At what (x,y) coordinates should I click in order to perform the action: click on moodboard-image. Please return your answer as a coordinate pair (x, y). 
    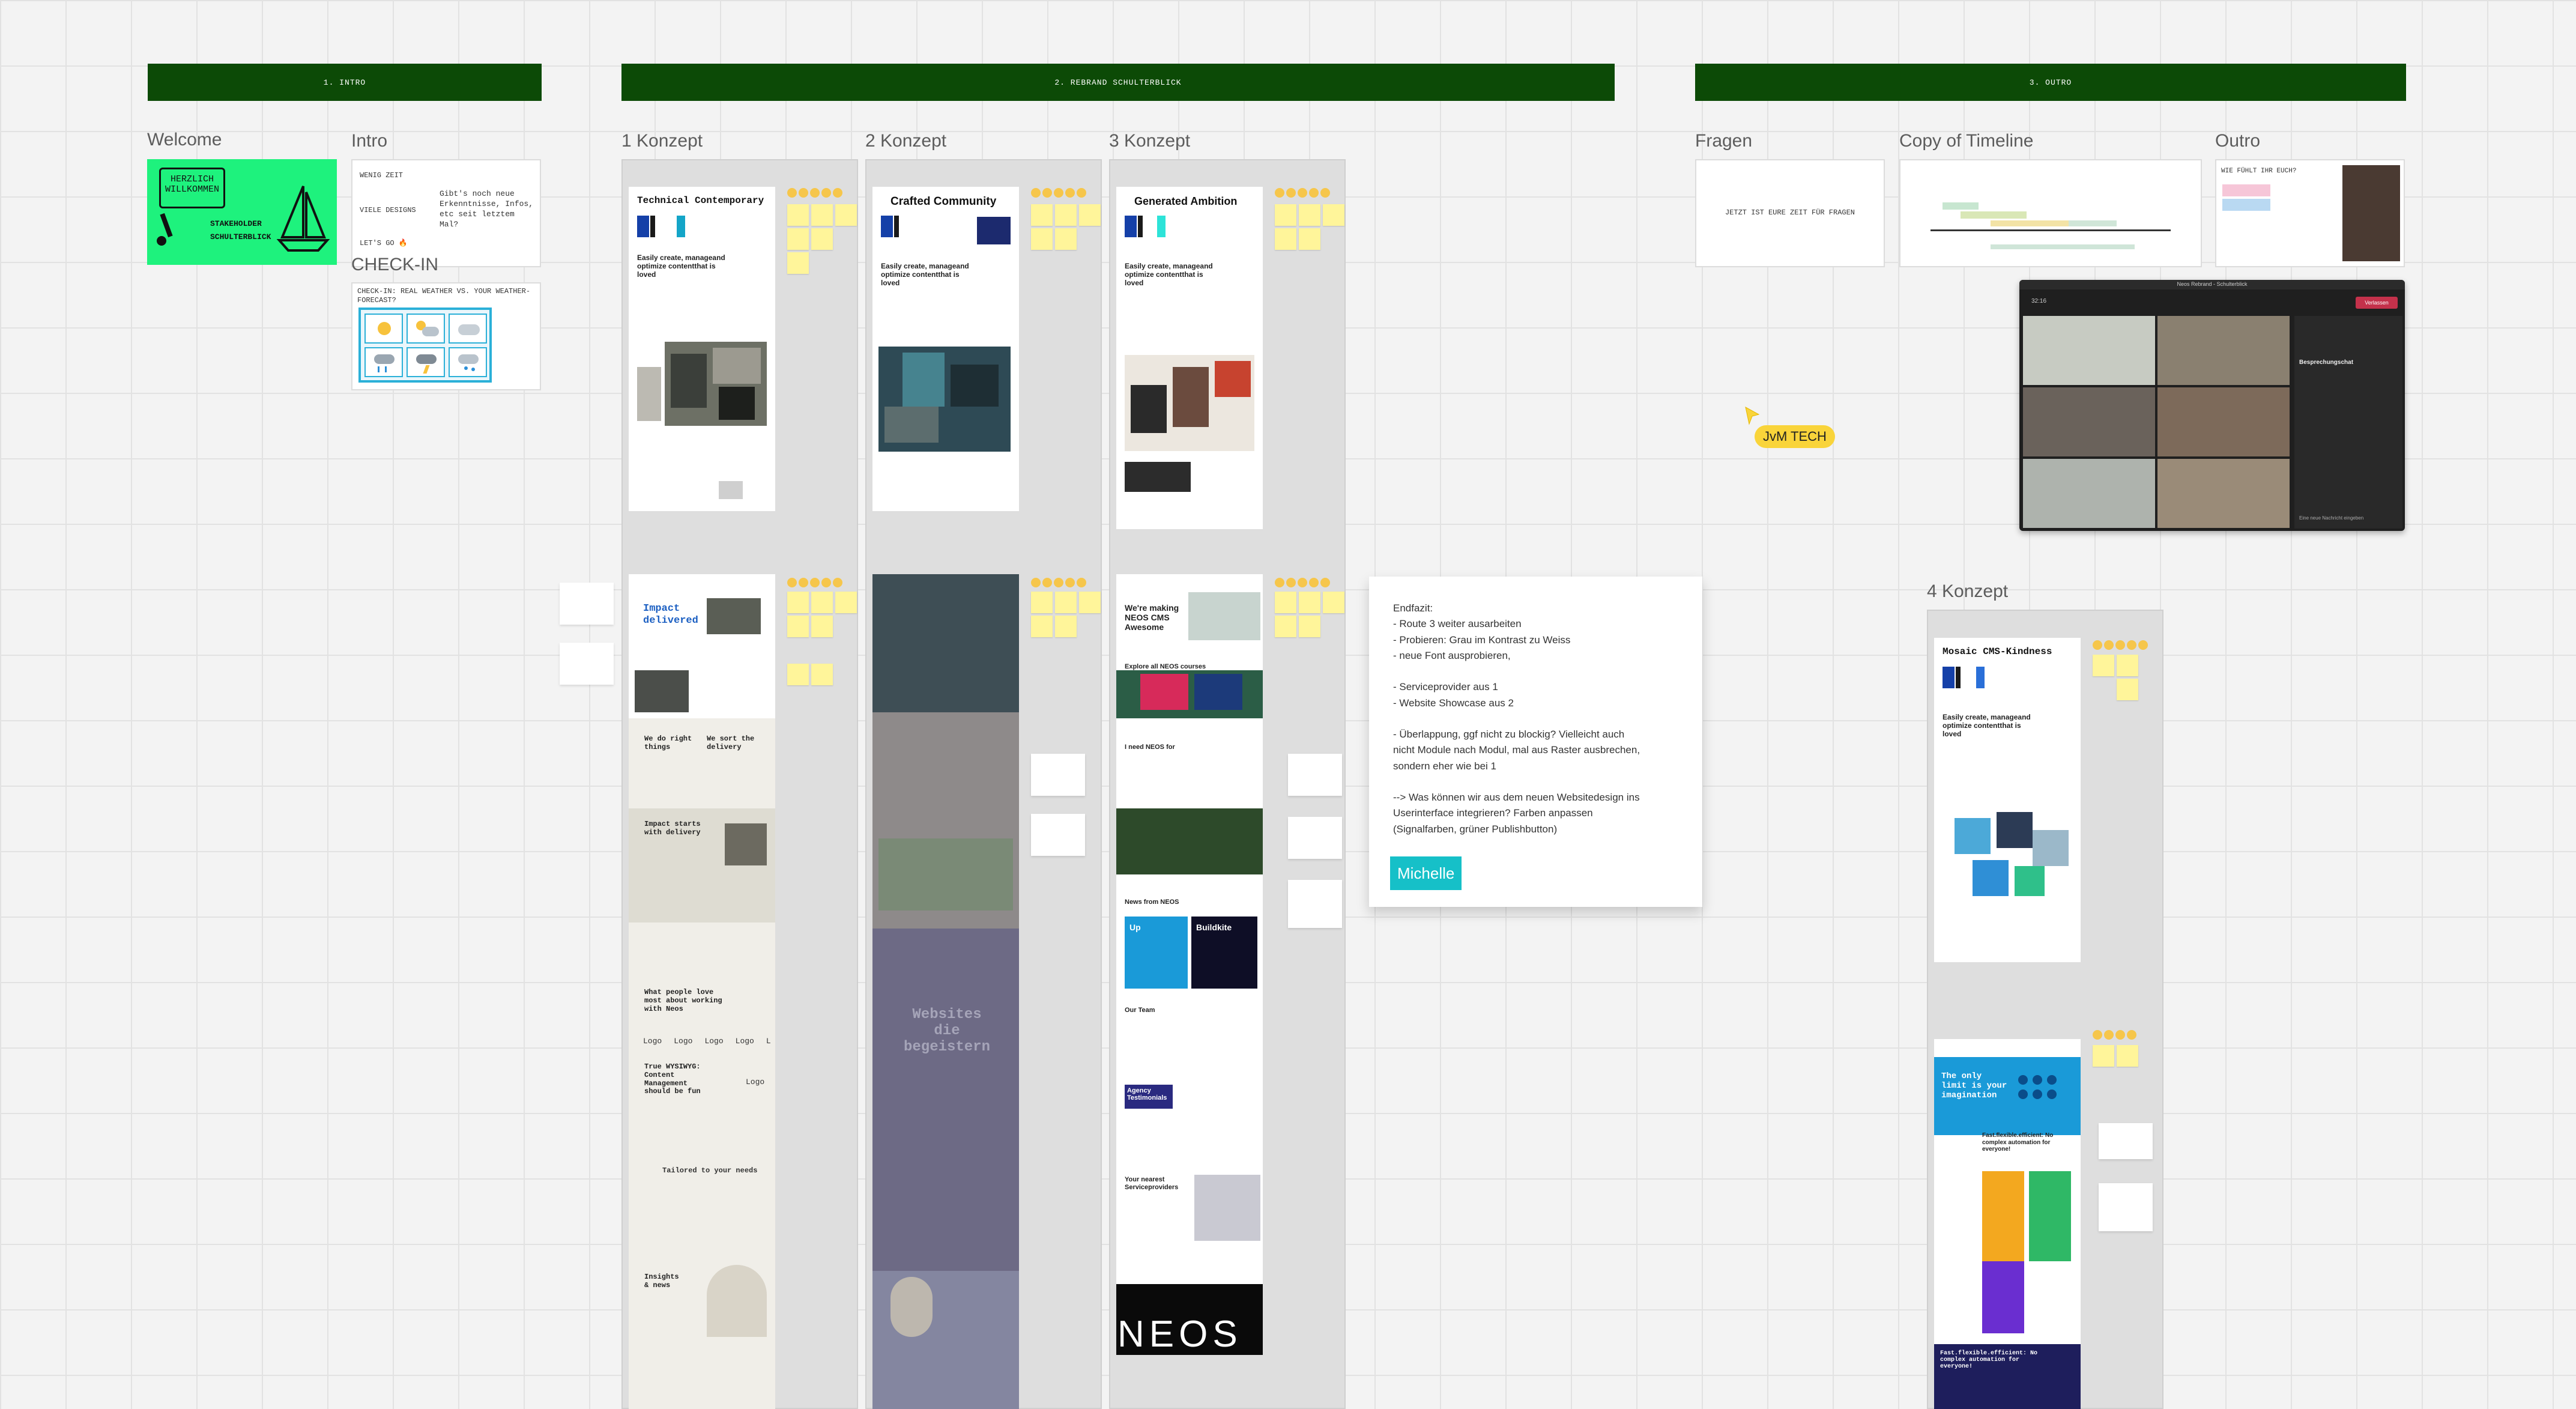
    Looking at the image, I should click on (945, 400).